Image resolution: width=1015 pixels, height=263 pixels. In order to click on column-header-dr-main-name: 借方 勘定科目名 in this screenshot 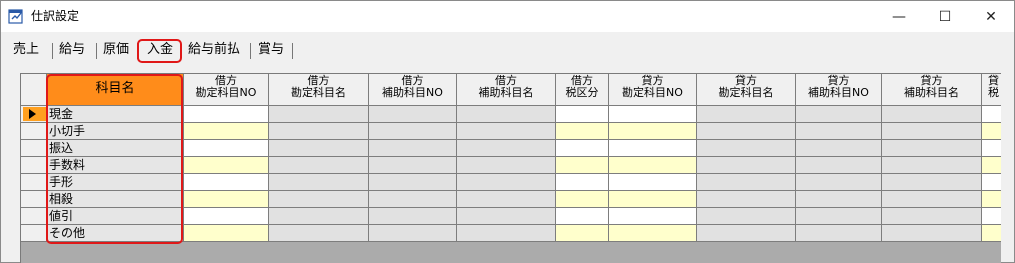, I will do `click(319, 90)`.